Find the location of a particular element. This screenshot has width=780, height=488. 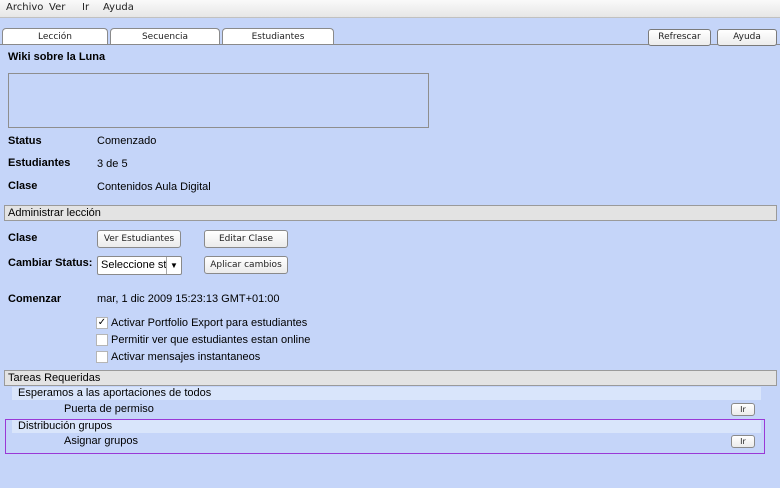

lesson-title: Wiki sobre la Luna is located at coordinates (57, 57).